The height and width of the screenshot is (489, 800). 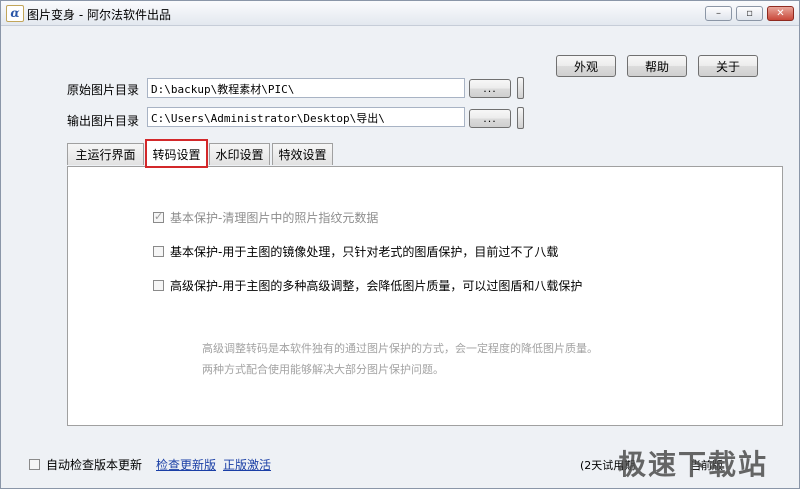 What do you see at coordinates (103, 90) in the screenshot?
I see `source-dir-label: 原始图片目录` at bounding box center [103, 90].